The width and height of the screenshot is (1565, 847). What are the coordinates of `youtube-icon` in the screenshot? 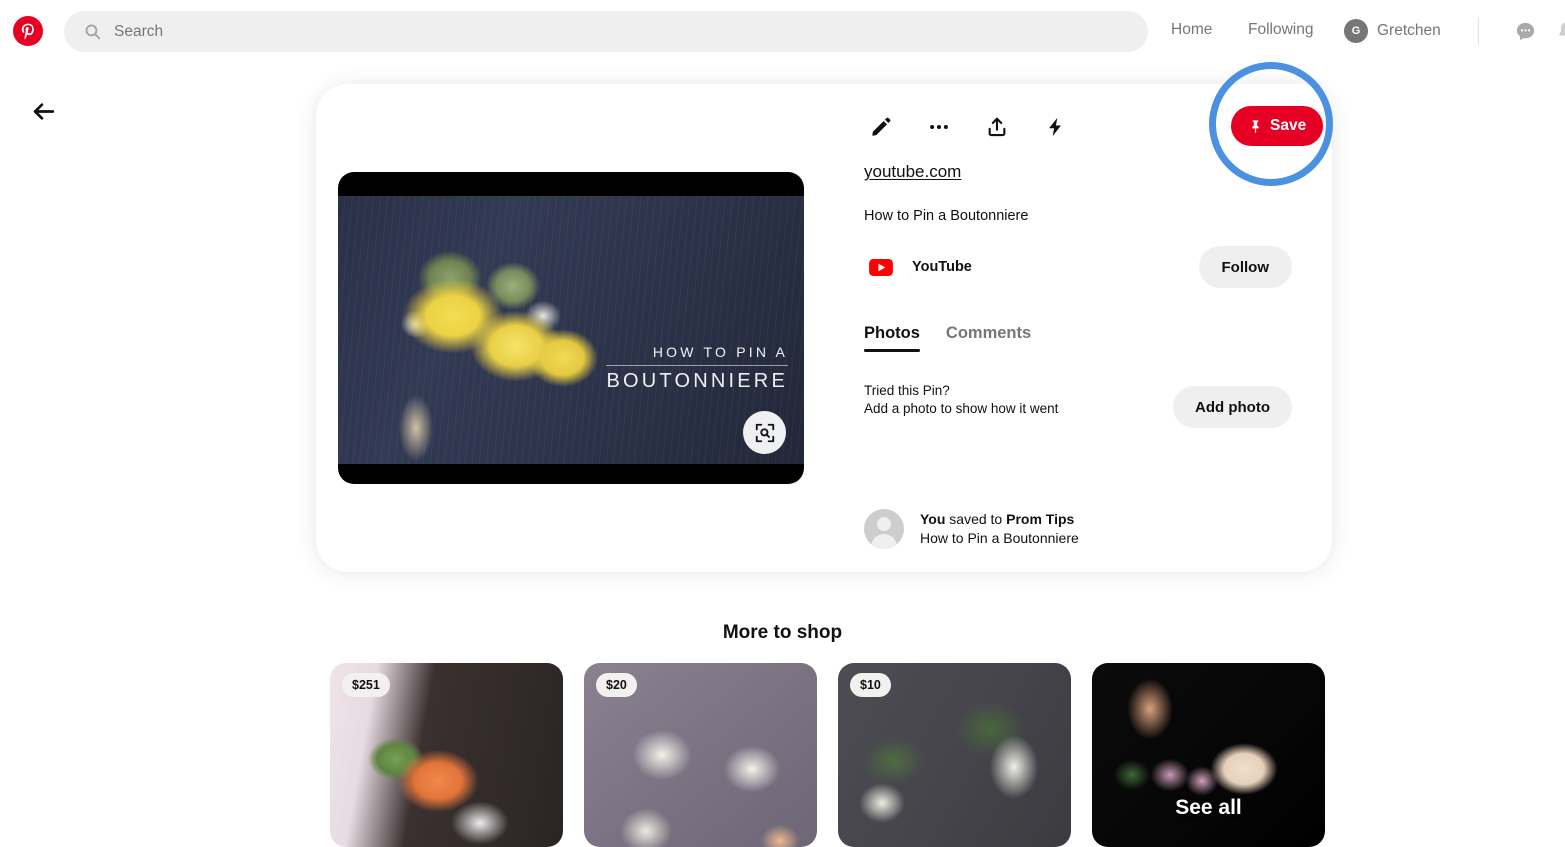 It's located at (881, 267).